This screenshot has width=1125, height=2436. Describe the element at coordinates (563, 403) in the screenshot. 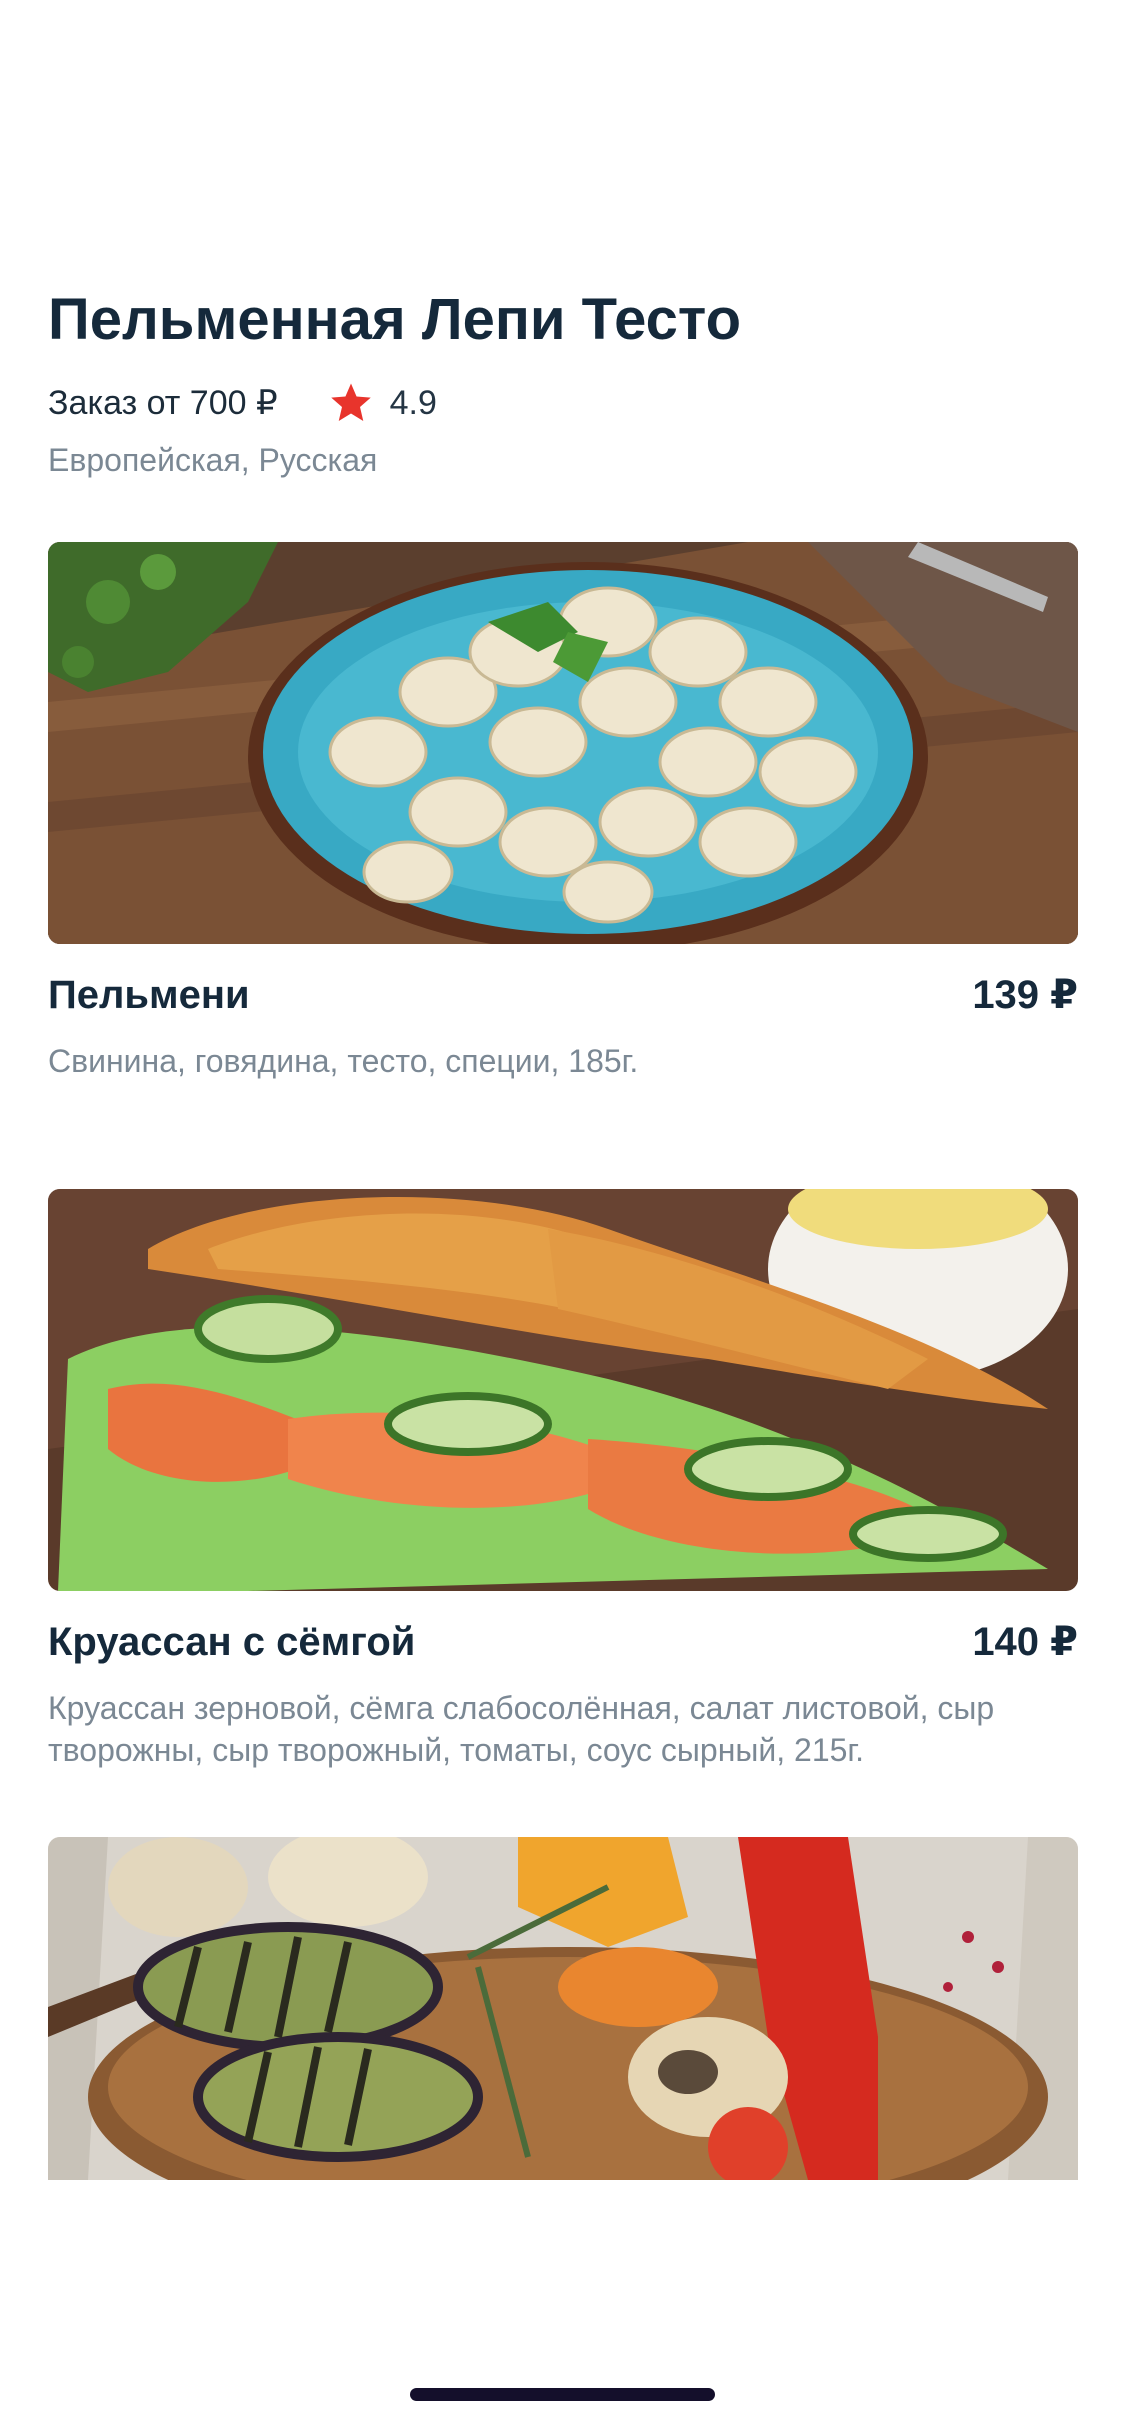

I see `restaurant-meta: Заказ от 700 ₽ 4.9` at that location.